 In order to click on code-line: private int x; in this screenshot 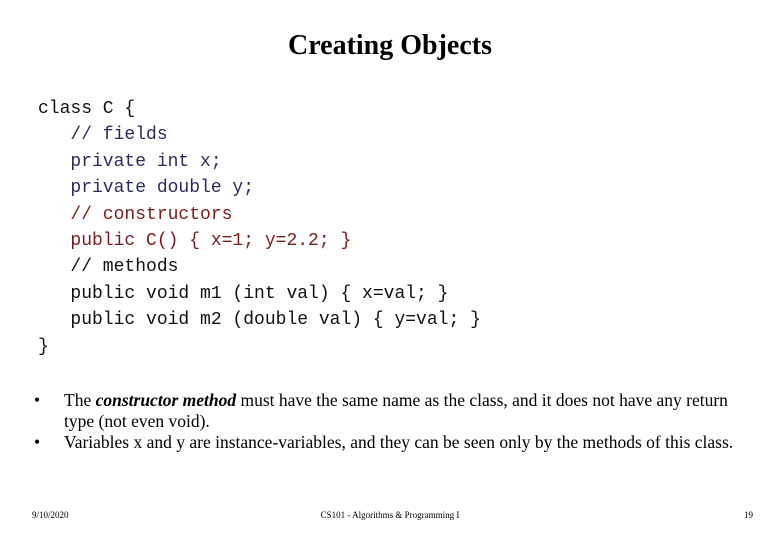, I will do `click(130, 161)`.